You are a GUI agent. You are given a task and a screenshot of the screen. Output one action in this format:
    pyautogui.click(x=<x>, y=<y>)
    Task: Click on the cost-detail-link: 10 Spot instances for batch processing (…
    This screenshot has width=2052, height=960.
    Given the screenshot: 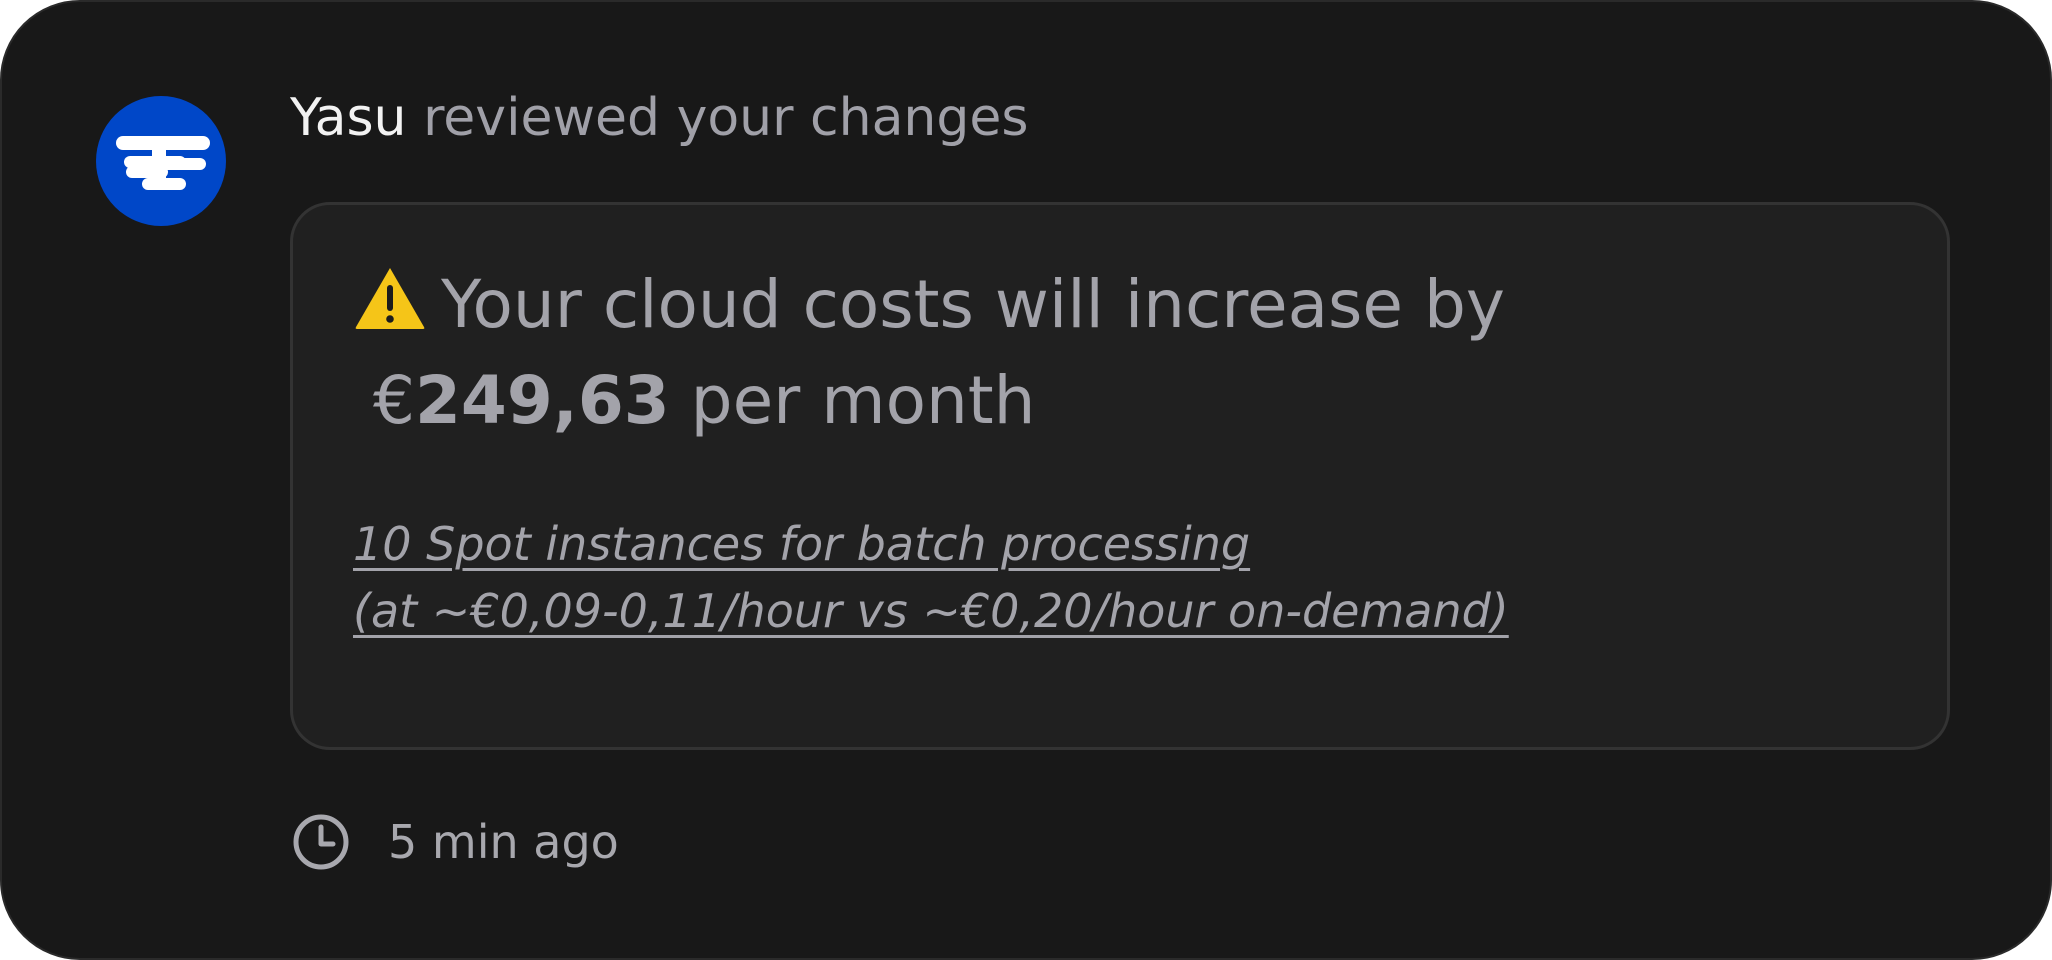 What is the action you would take?
    pyautogui.click(x=1133, y=578)
    